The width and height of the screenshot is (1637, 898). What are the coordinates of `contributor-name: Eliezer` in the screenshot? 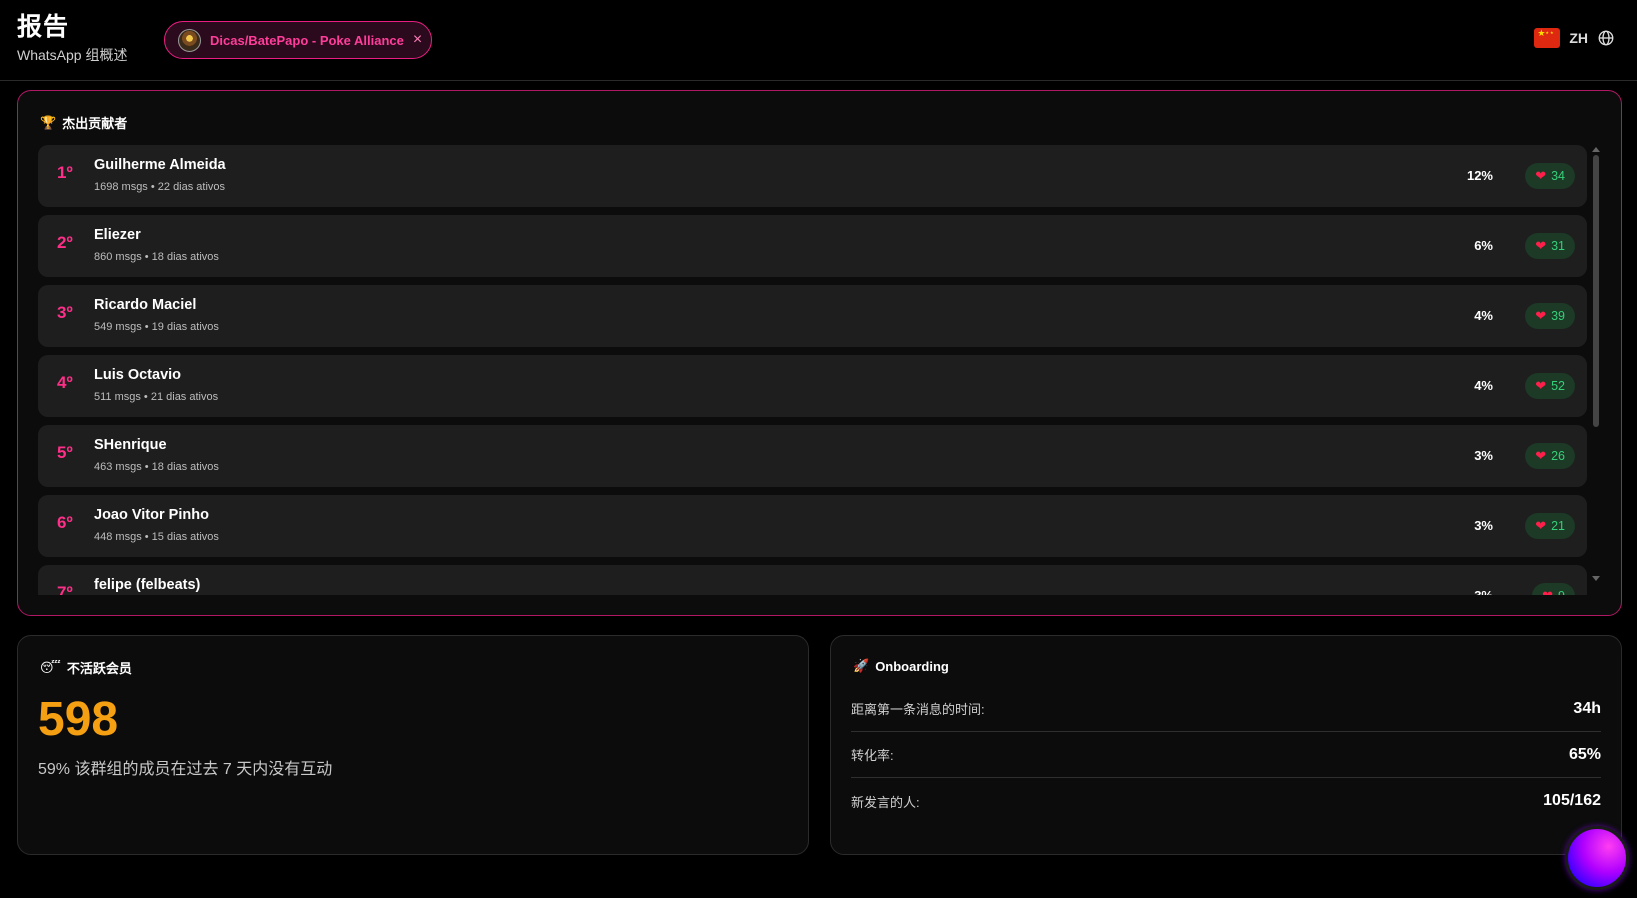 It's located at (117, 235).